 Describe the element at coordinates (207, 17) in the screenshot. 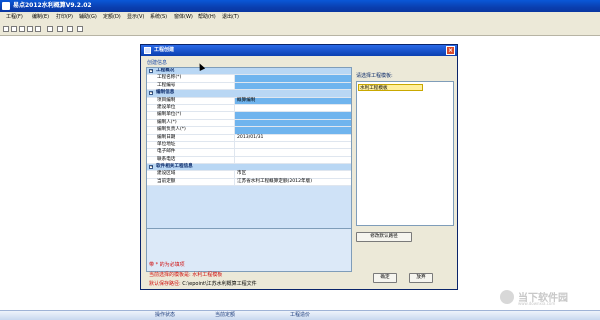

I see `menu-help: 帮助(H)` at that location.